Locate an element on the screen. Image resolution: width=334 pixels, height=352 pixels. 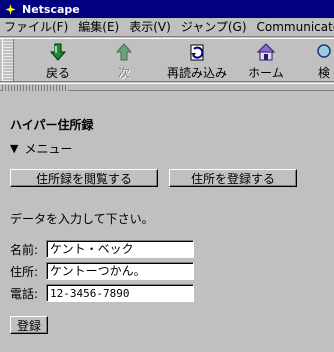
home-label: ホーム is located at coordinates (266, 73).